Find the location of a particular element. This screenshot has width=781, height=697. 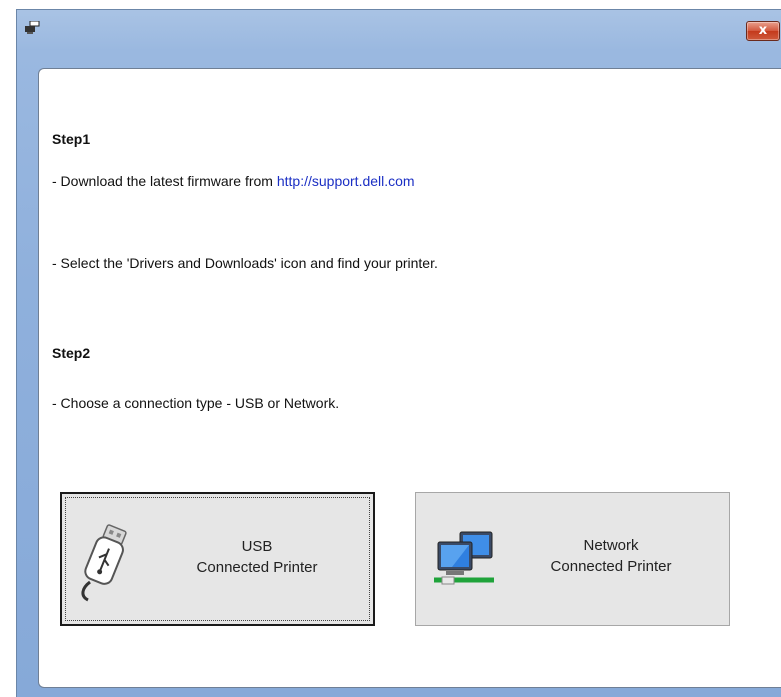

network-printer-button: Network Connected Printer is located at coordinates (572, 559).